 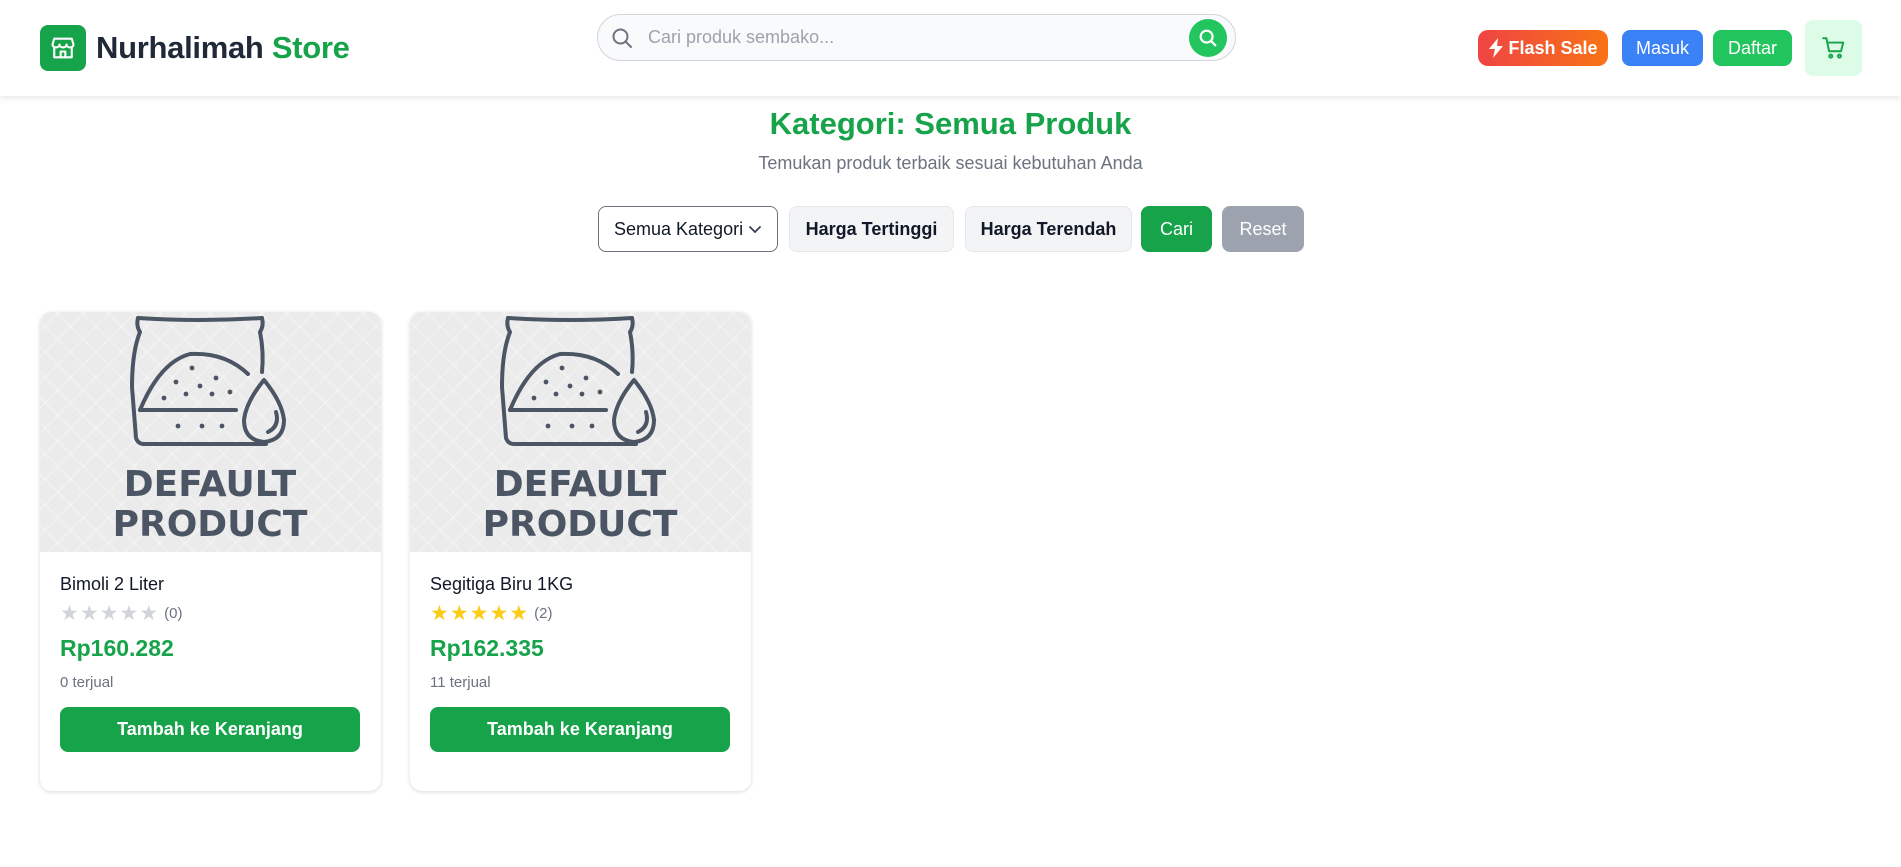 What do you see at coordinates (908, 37) in the screenshot?
I see `search-input` at bounding box center [908, 37].